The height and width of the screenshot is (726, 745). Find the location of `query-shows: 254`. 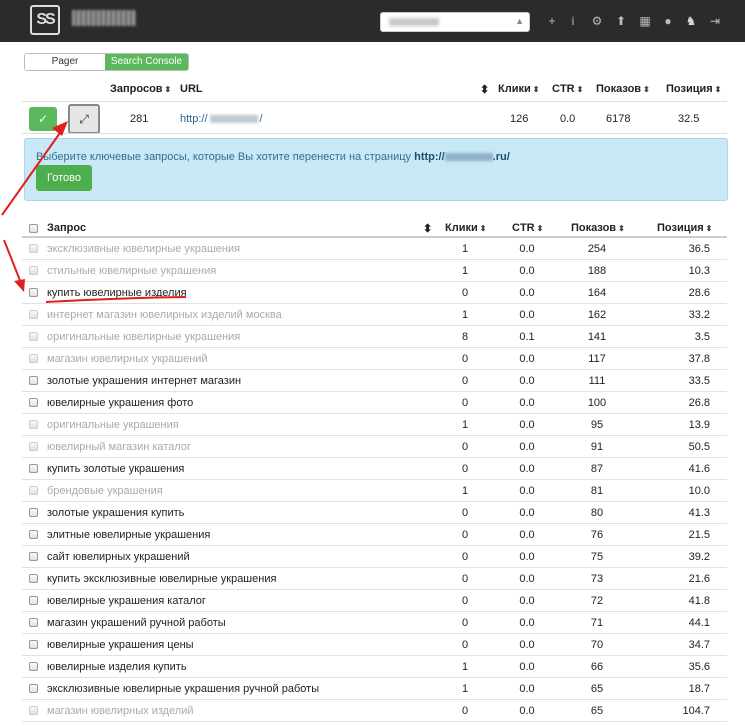

query-shows: 254 is located at coordinates (597, 249).